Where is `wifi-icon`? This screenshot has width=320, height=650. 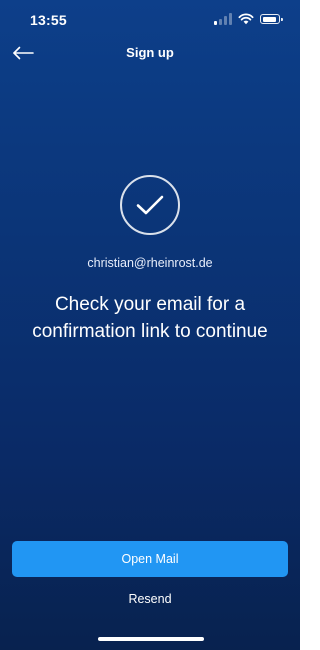 wifi-icon is located at coordinates (246, 19).